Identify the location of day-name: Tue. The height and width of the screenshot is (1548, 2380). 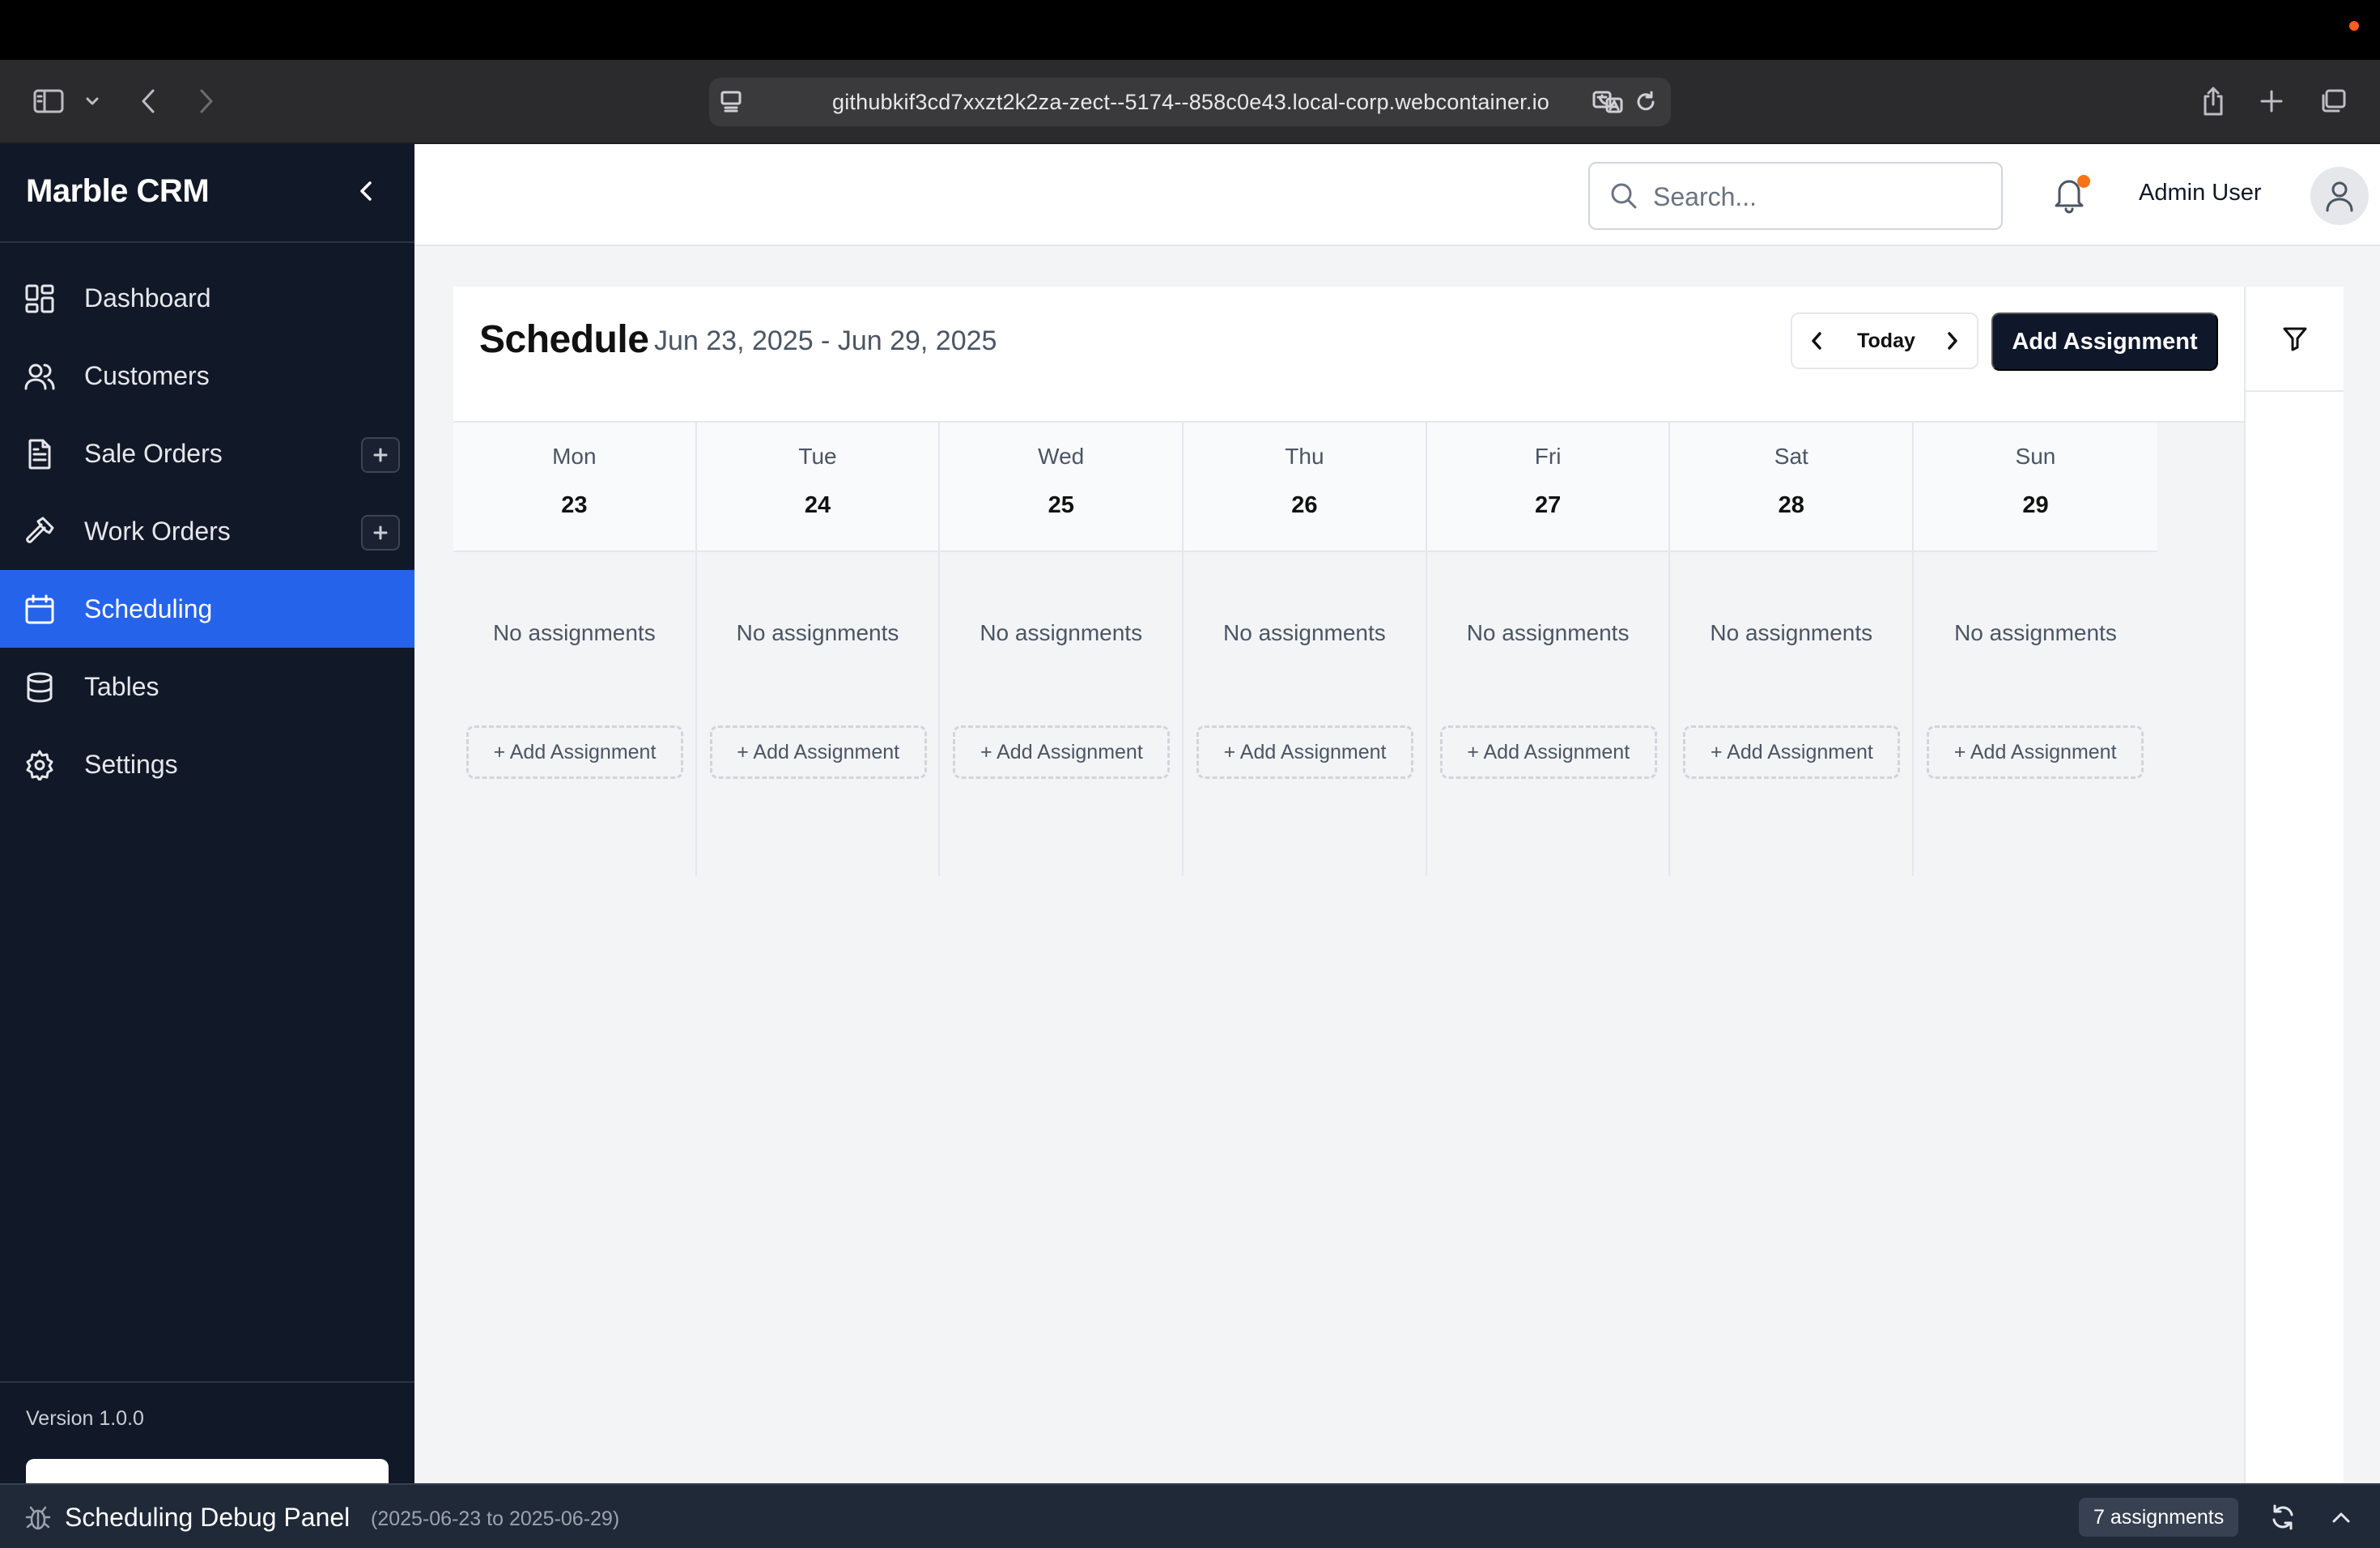
(817, 457).